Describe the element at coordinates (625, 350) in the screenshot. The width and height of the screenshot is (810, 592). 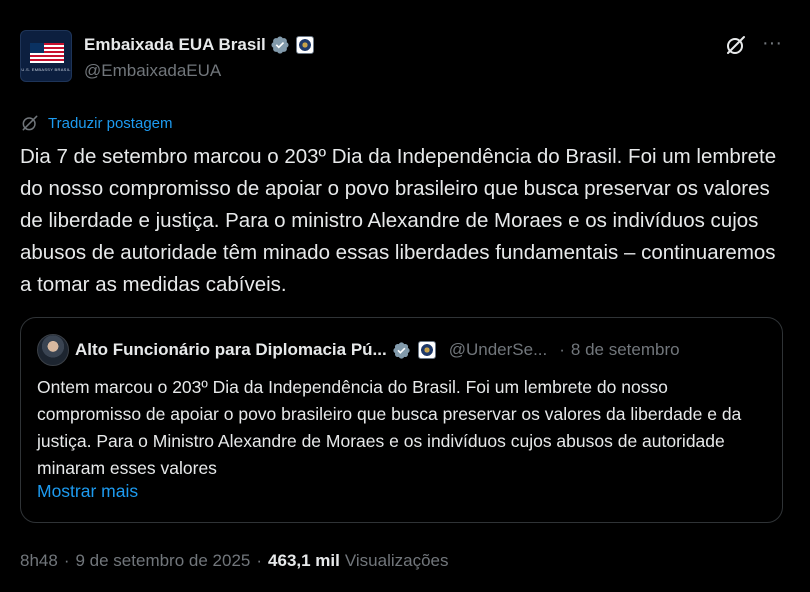
I see `quote-date: 8 de setembro` at that location.